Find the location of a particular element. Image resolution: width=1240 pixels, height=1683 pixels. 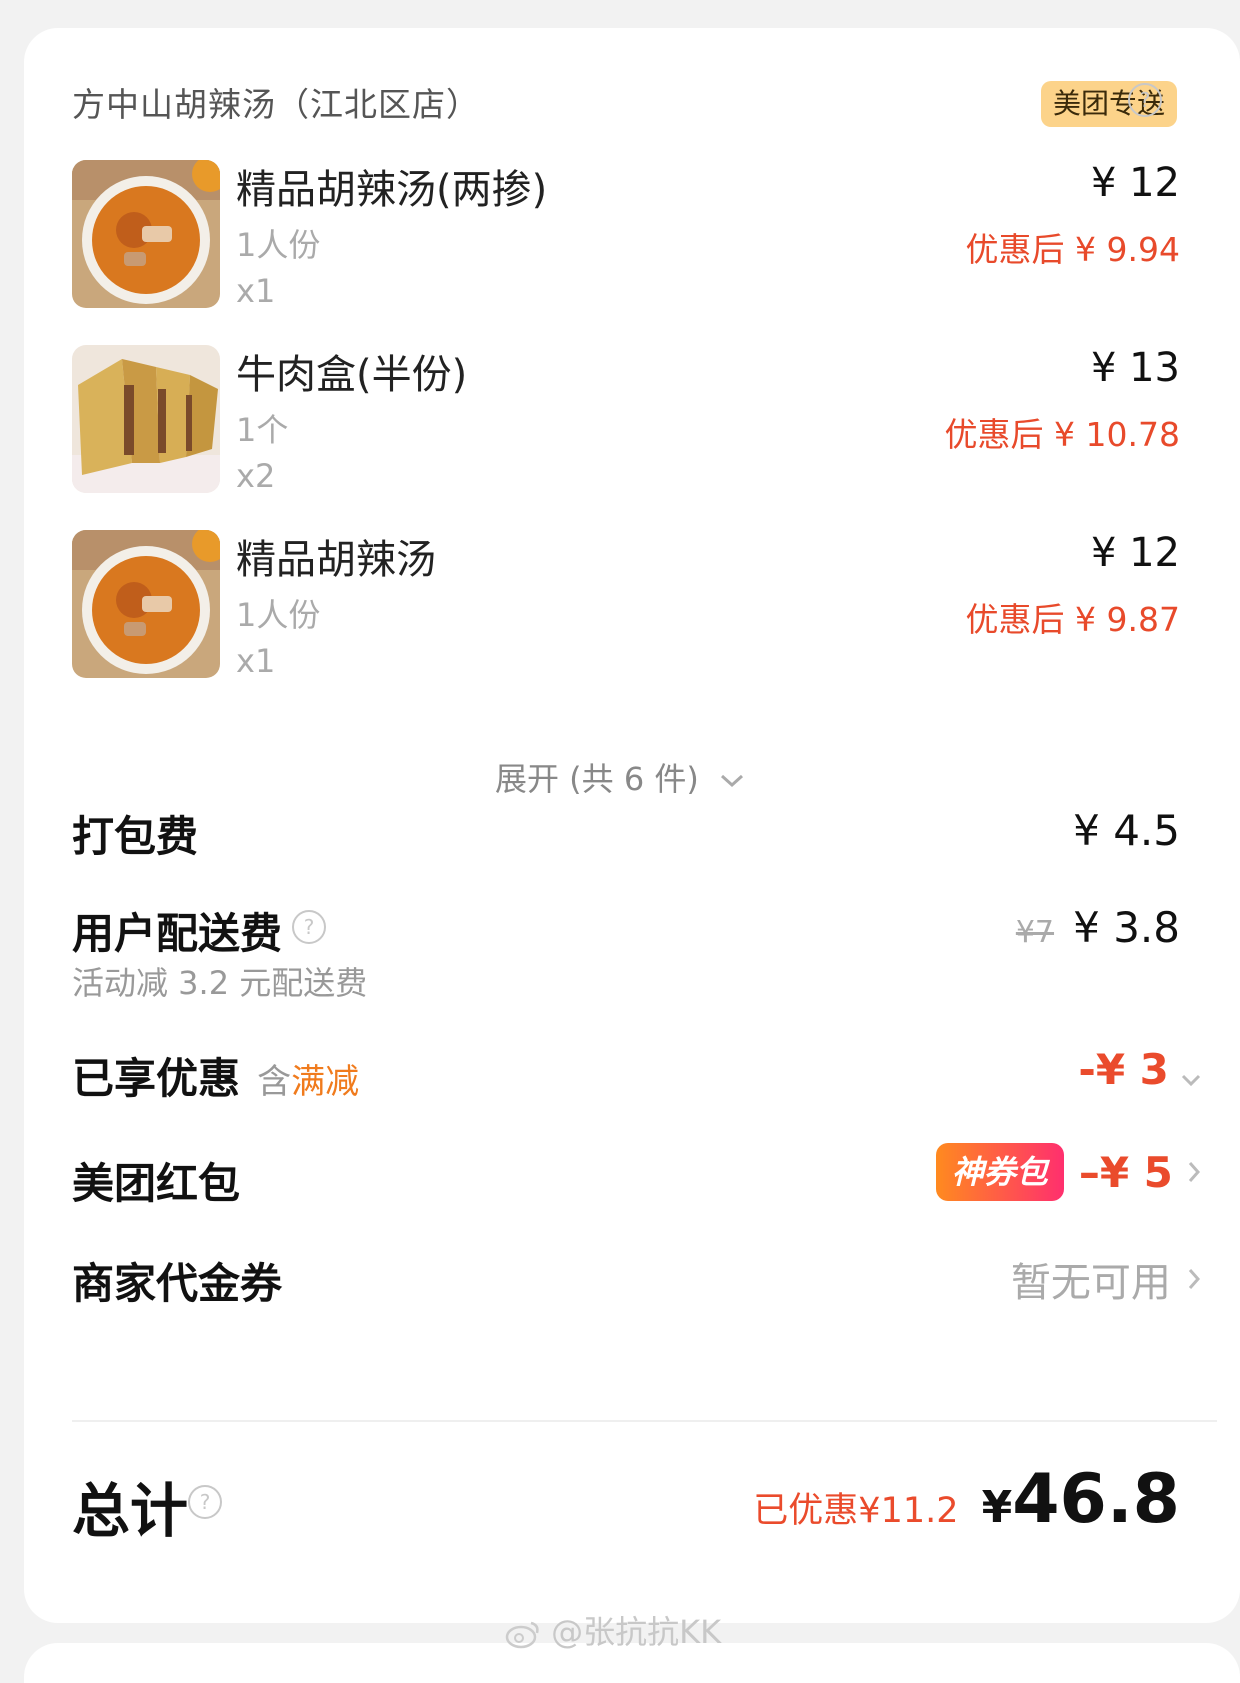

packing-fee-value: ¥ 4.5 is located at coordinates (1126, 830).